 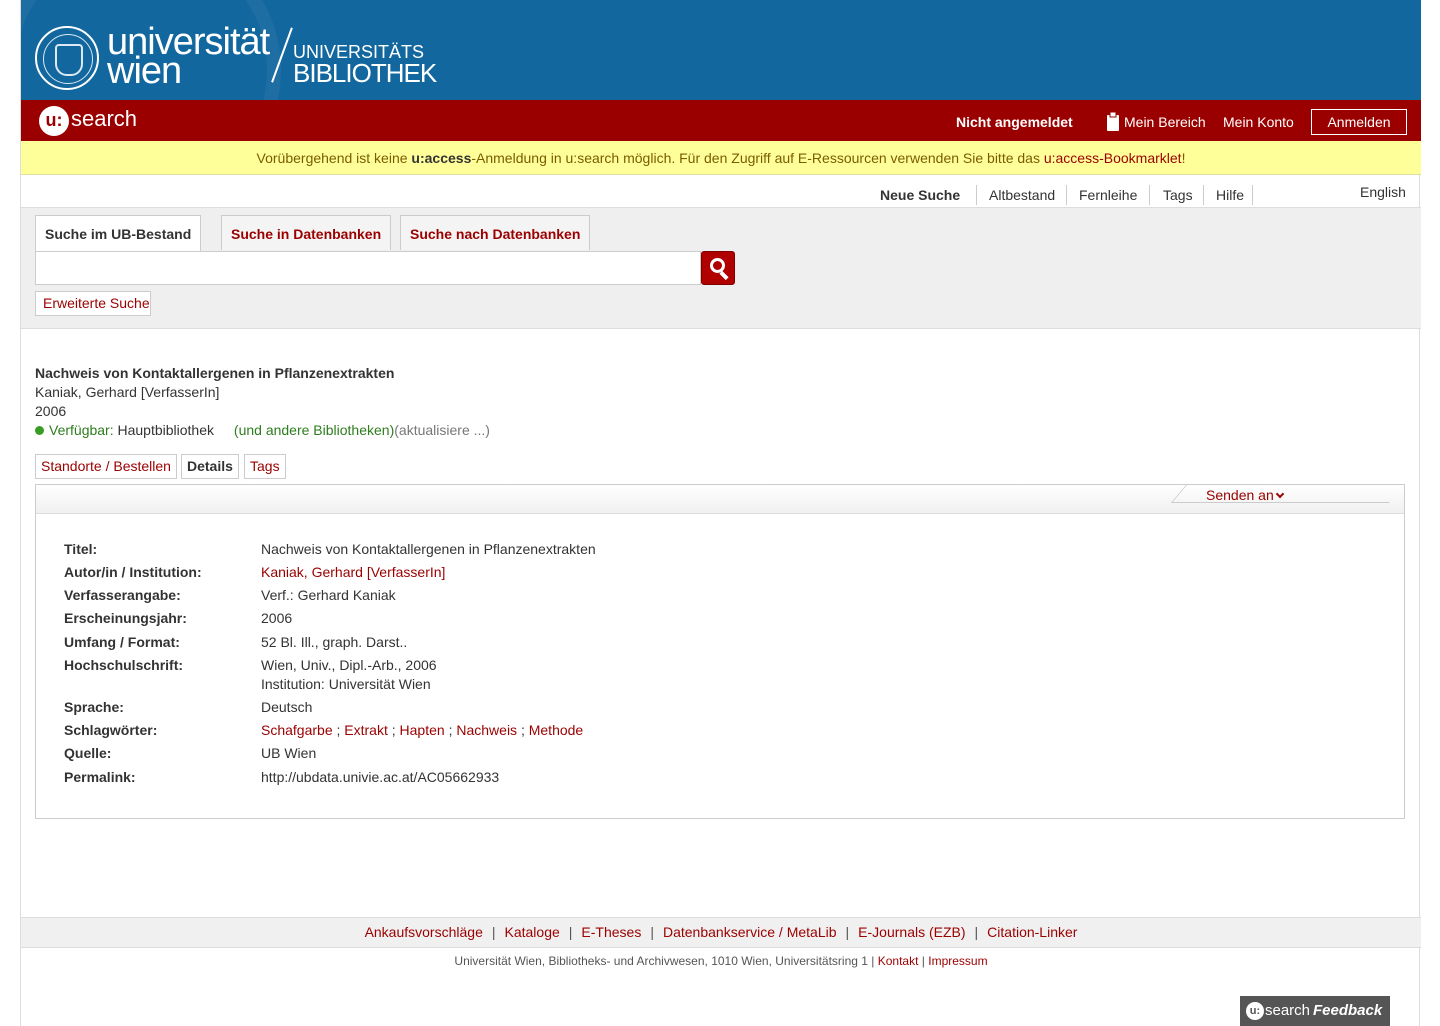 I want to click on keyword-link: Extrakt, so click(x=366, y=730).